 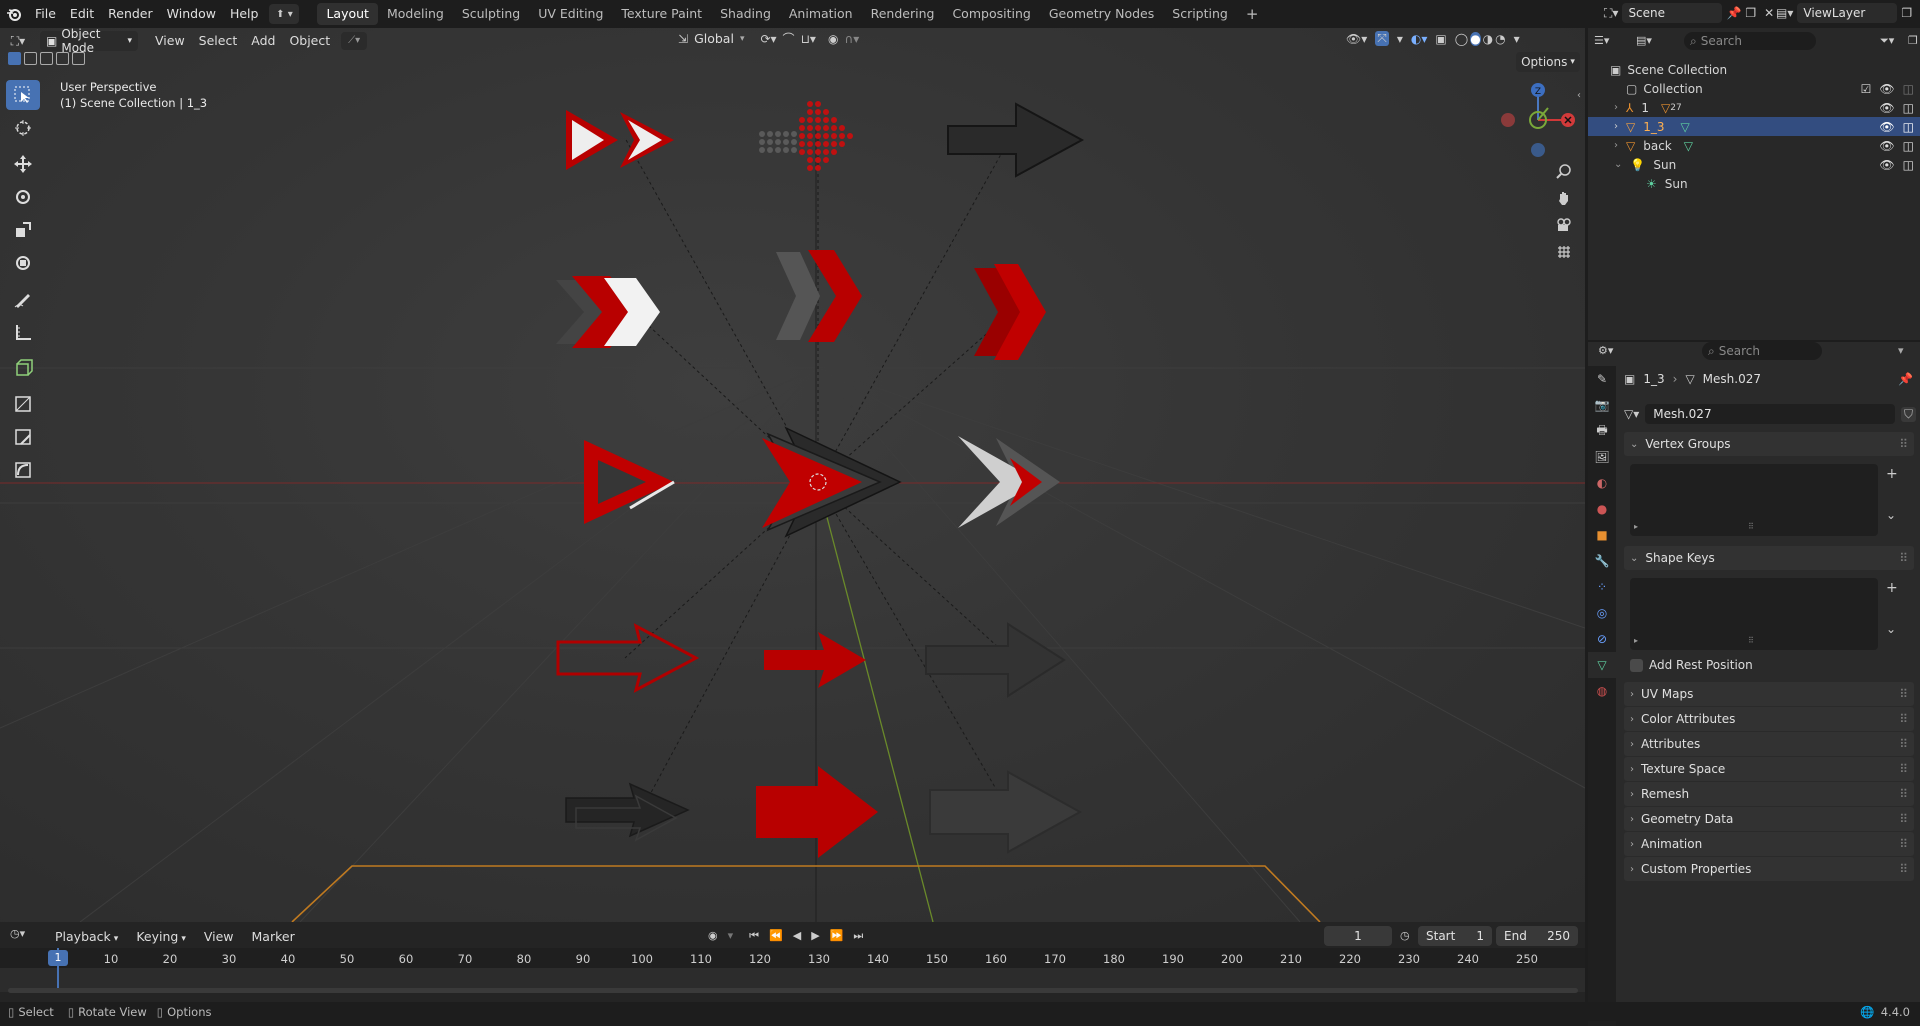 I want to click on tab-compositing: Compositing, so click(x=991, y=14).